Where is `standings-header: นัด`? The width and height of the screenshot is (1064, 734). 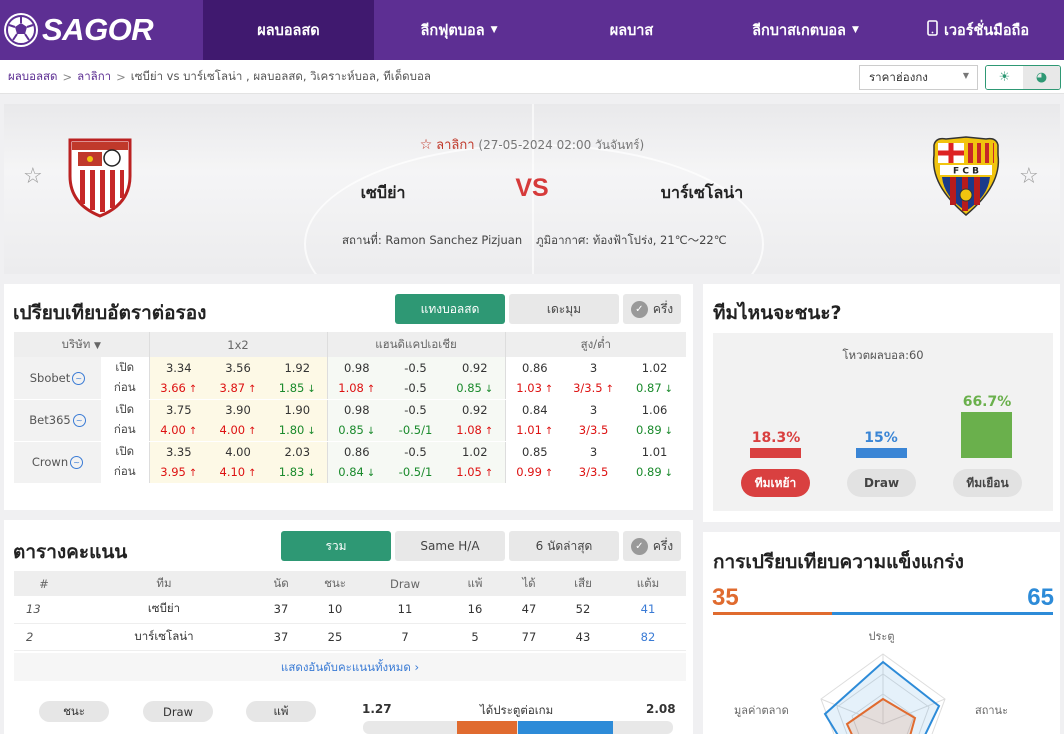 standings-header: นัด is located at coordinates (281, 583).